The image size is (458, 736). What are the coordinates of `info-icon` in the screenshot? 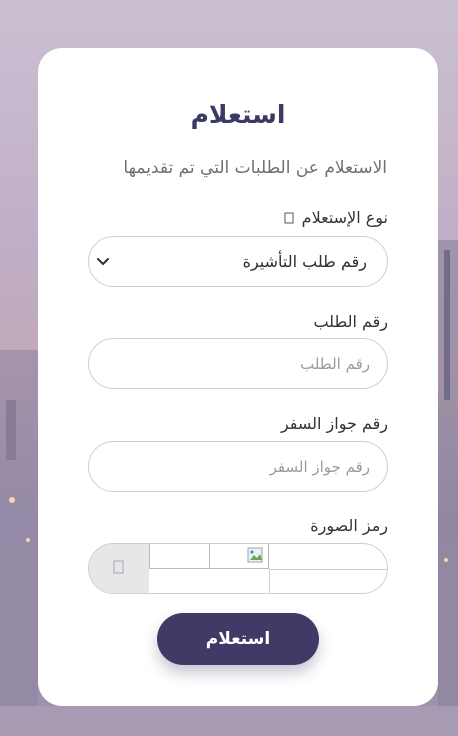 It's located at (289, 218).